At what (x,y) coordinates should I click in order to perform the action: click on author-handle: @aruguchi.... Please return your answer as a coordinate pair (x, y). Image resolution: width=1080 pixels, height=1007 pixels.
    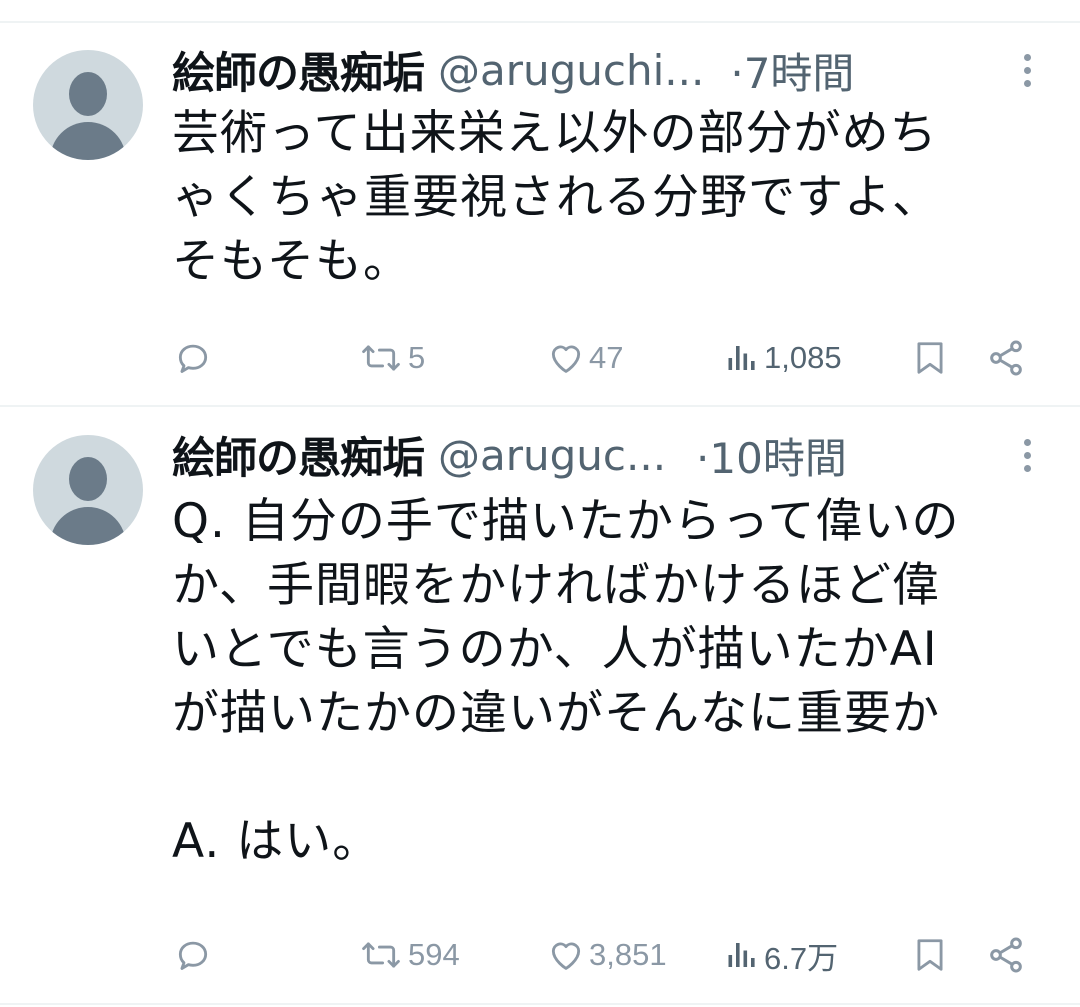
    Looking at the image, I should click on (571, 70).